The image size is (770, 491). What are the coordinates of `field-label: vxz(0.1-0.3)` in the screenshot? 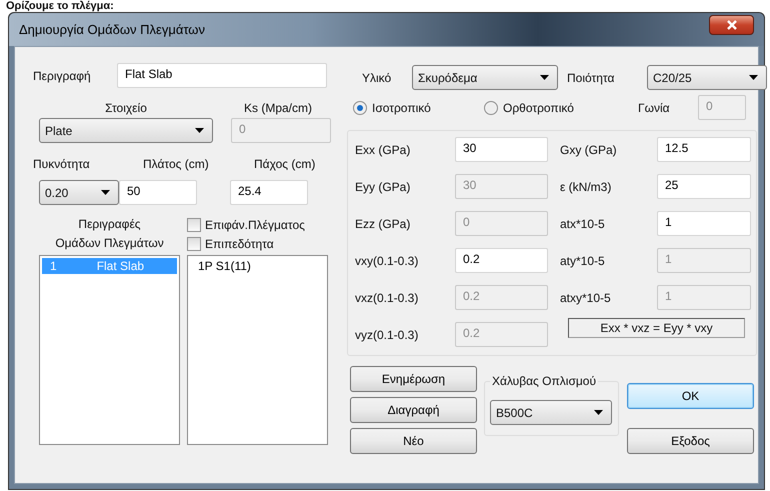 It's located at (387, 297).